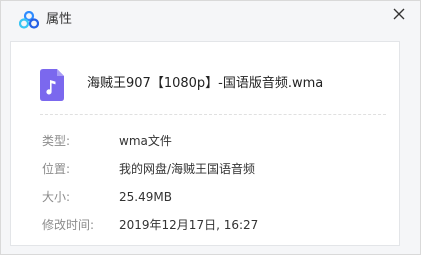 This screenshot has height=255, width=421. I want to click on property-row-location: 位置: 我的网盘/海贼王国语音频, so click(205, 169).